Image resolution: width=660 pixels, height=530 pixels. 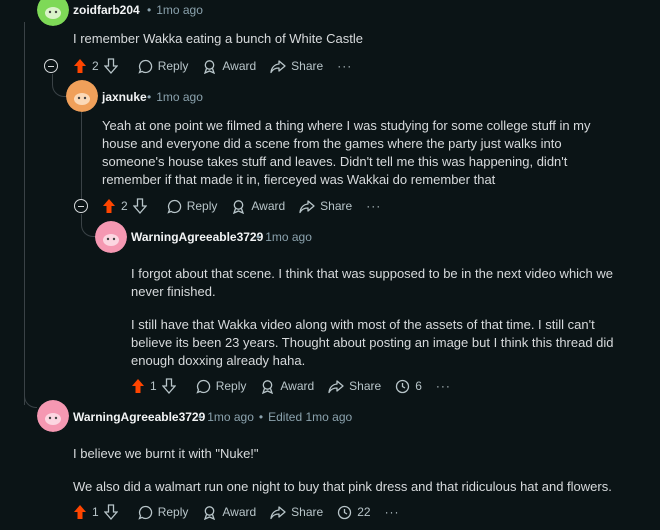 I want to click on replies-count: 6, so click(x=418, y=386).